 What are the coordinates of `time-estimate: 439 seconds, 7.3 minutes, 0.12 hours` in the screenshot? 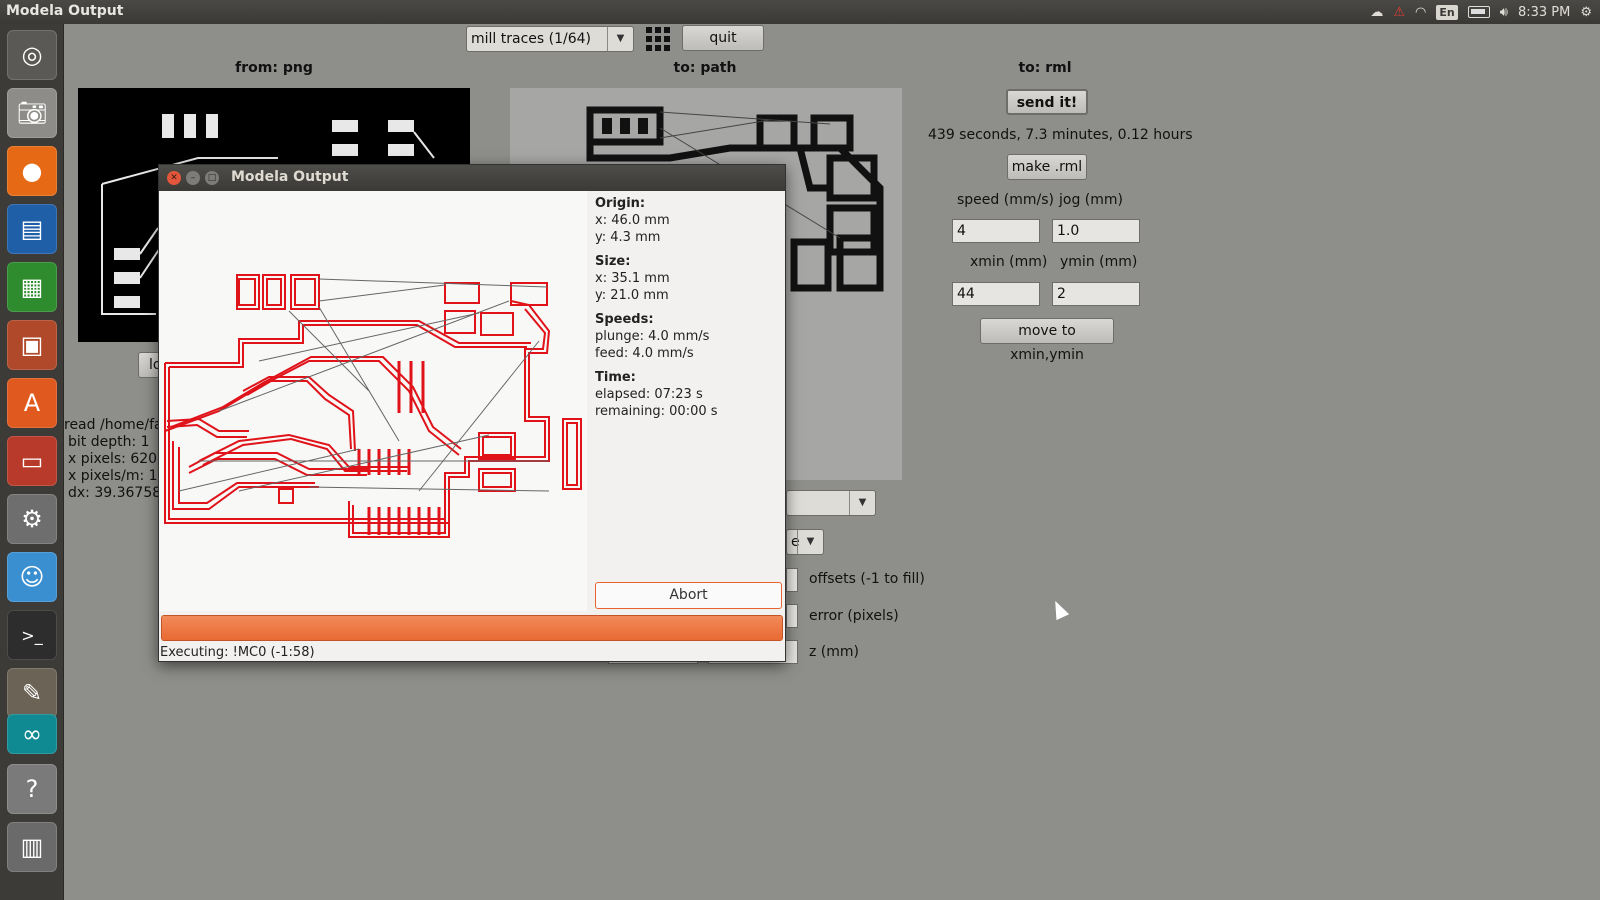 It's located at (1060, 135).